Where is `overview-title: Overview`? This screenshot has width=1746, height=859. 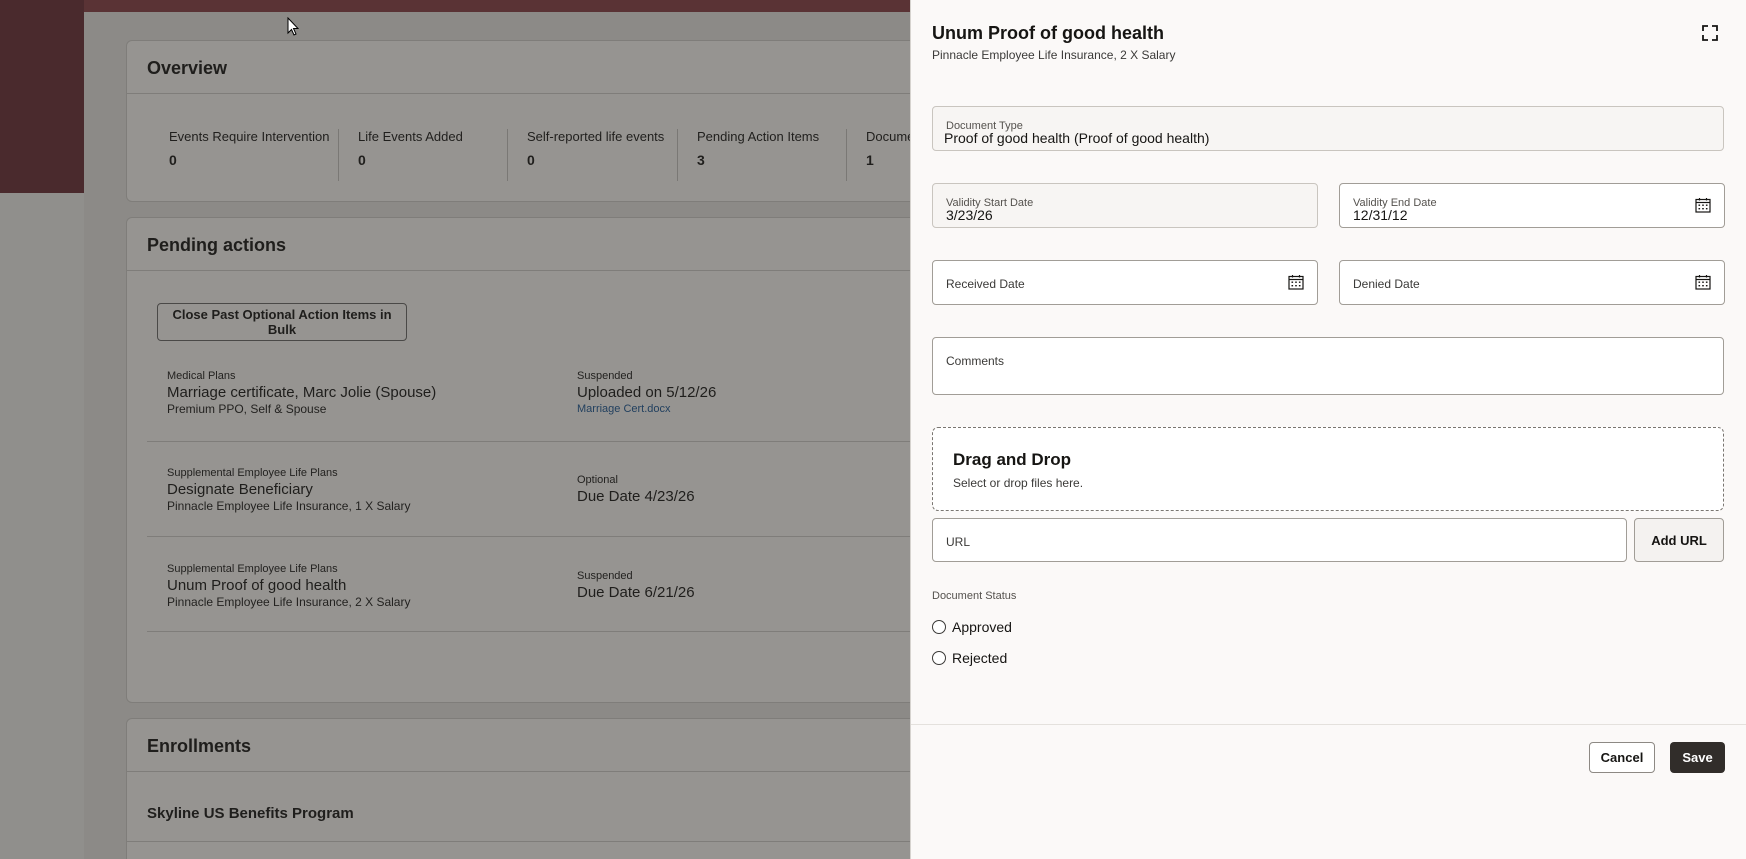
overview-title: Overview is located at coordinates (187, 68).